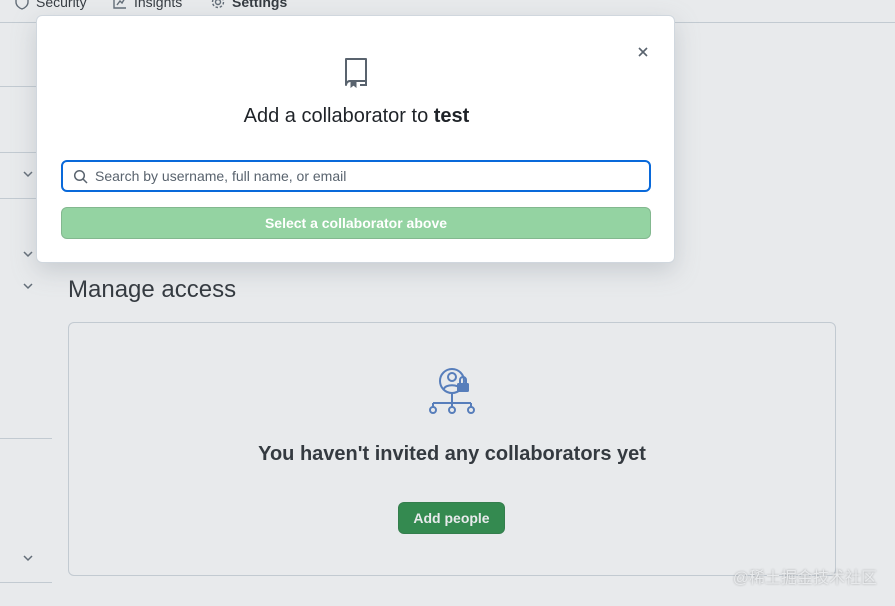  I want to click on search-icon, so click(80, 176).